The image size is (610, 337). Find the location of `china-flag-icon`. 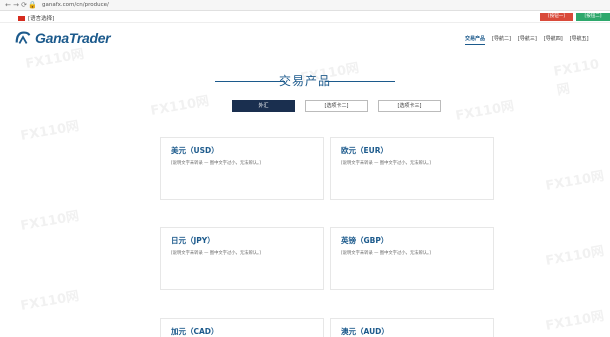

china-flag-icon is located at coordinates (21, 18).